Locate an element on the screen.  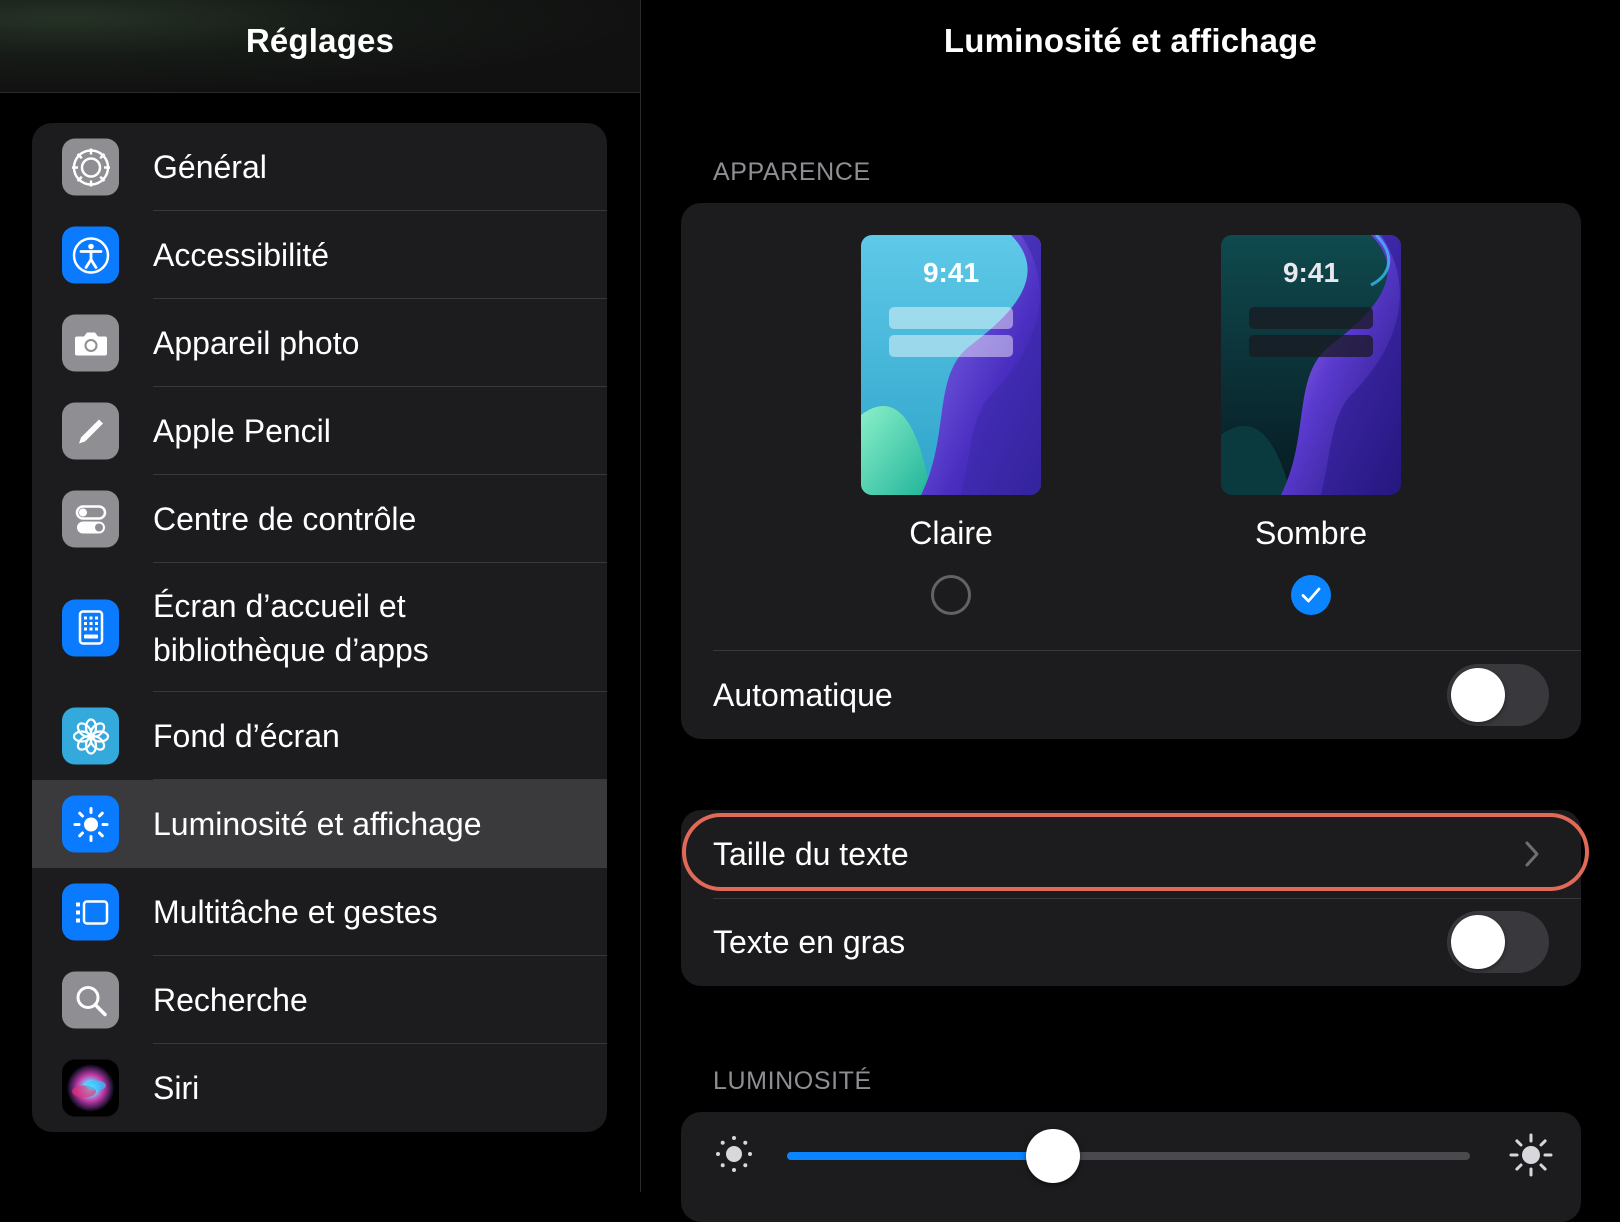
text-size-highlight is located at coordinates (1135, 852).